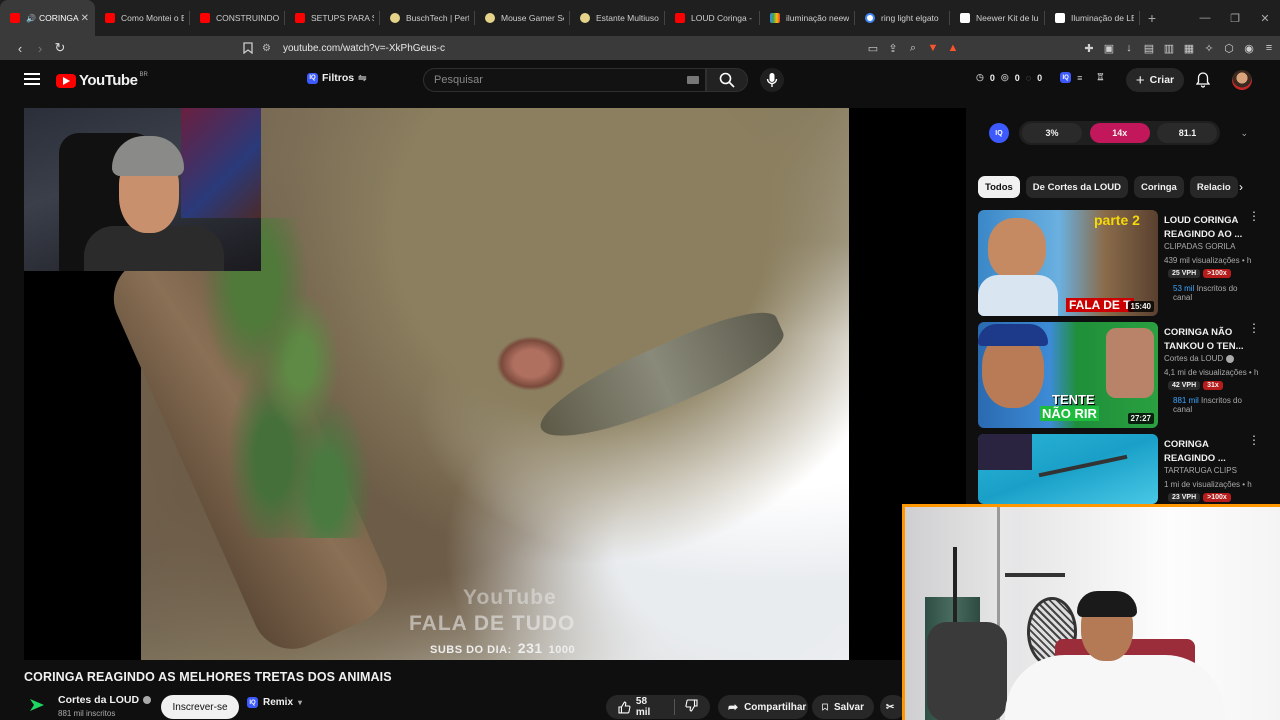 This screenshot has width=1280, height=720. I want to click on chevron-down-icon: ⌄, so click(1244, 133).